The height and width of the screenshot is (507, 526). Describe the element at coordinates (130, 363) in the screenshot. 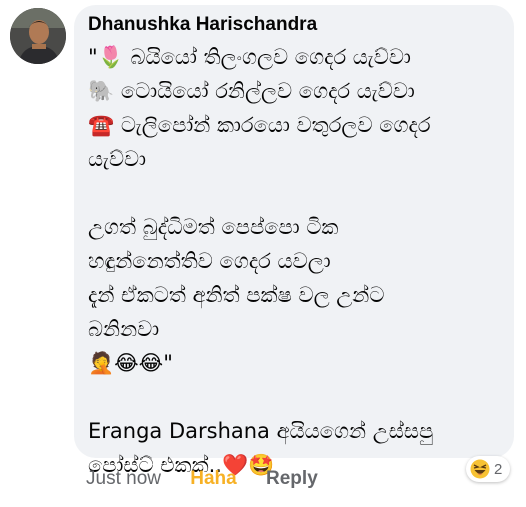

I see `comment-line: 🤦😂😂"` at that location.